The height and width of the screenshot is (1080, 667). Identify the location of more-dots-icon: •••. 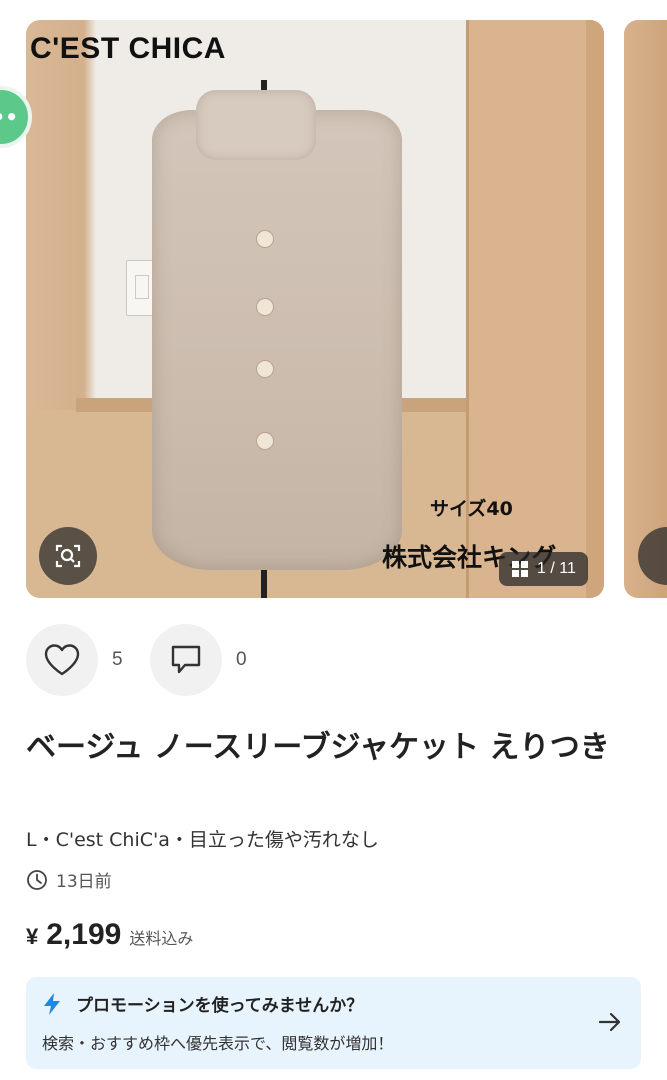
(9, 117).